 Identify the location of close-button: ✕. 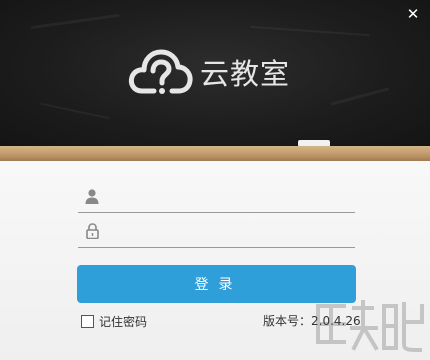
(413, 14).